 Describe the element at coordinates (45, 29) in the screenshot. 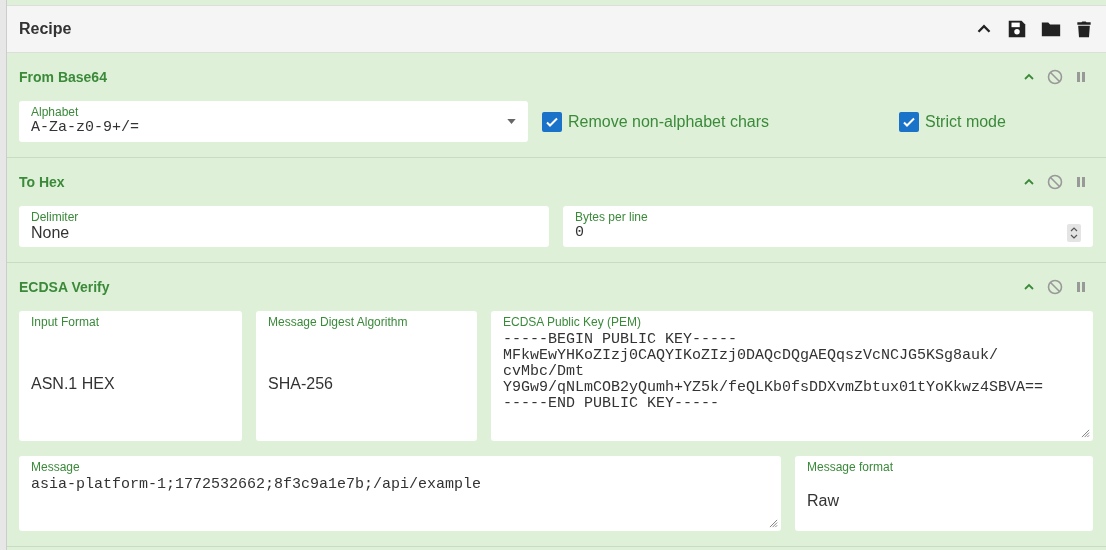

I see `recipe-title: Recipe` at that location.